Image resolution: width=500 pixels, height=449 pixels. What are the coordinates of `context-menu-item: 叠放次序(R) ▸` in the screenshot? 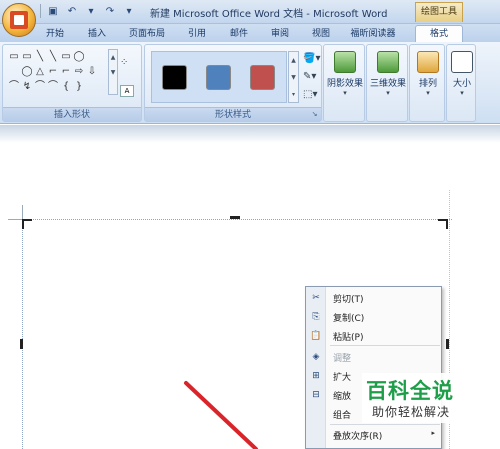 It's located at (374, 435).